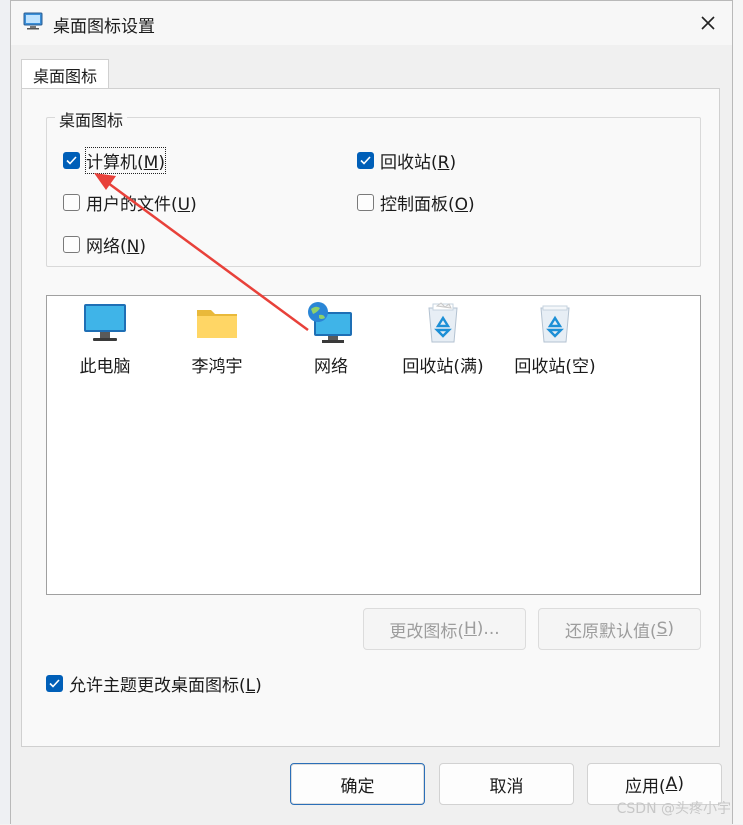 This screenshot has width=743, height=825. What do you see at coordinates (443, 367) in the screenshot?
I see `icon-label: 回收站(满)` at bounding box center [443, 367].